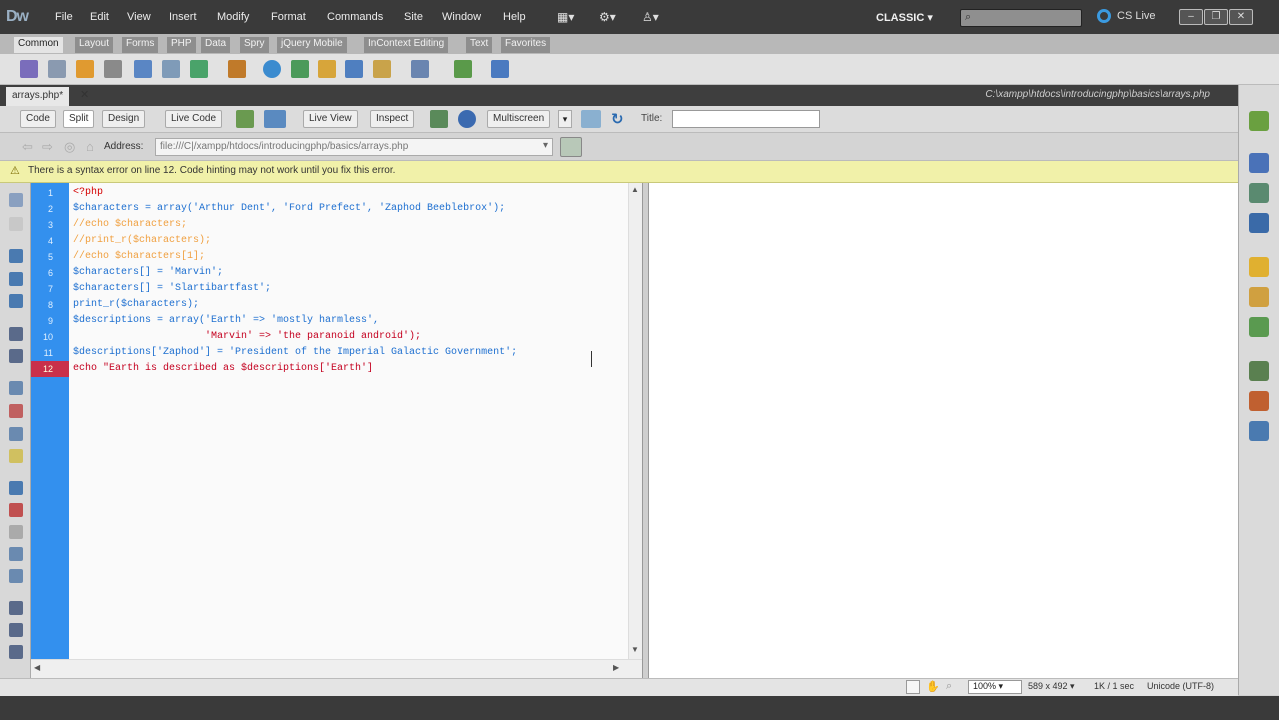  What do you see at coordinates (904, 17) in the screenshot?
I see `workspace-switcher: CLASSIC ▾` at bounding box center [904, 17].